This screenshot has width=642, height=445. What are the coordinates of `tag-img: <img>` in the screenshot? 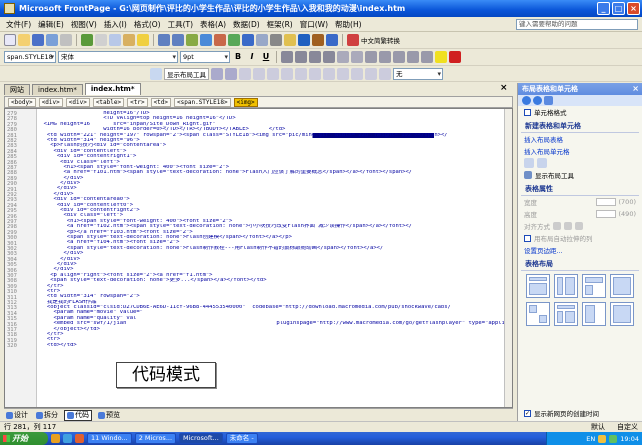 It's located at (245, 102).